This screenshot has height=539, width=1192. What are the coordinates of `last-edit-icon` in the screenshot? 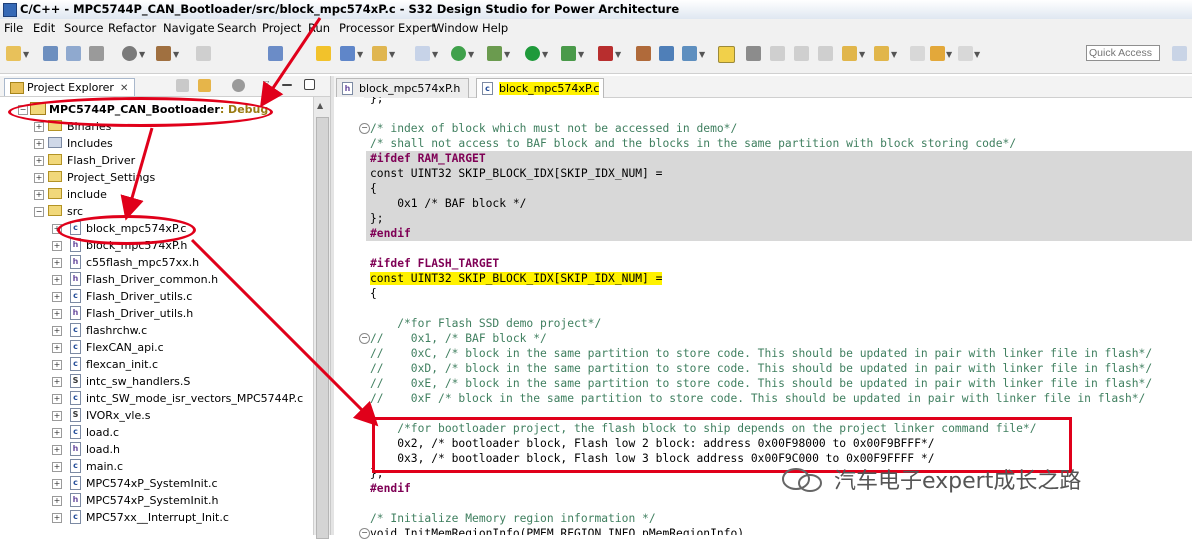 It's located at (917, 53).